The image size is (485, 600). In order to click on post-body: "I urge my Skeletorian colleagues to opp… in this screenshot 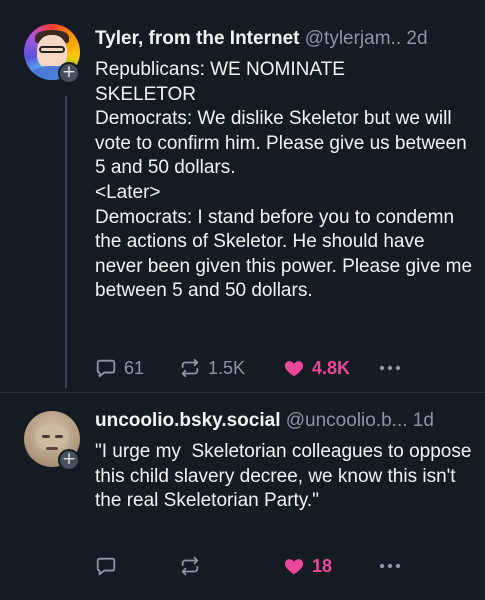, I will do `click(286, 476)`.